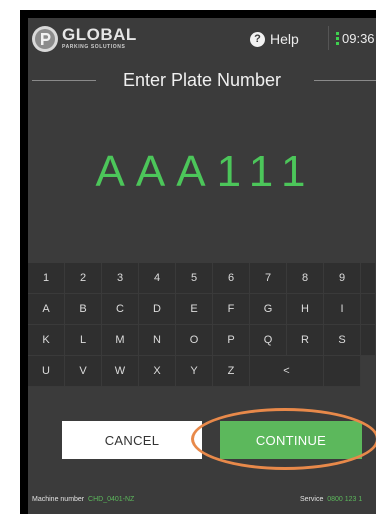 Image resolution: width=376 pixels, height=514 pixels. Describe the element at coordinates (157, 371) in the screenshot. I see `key-x: X` at that location.